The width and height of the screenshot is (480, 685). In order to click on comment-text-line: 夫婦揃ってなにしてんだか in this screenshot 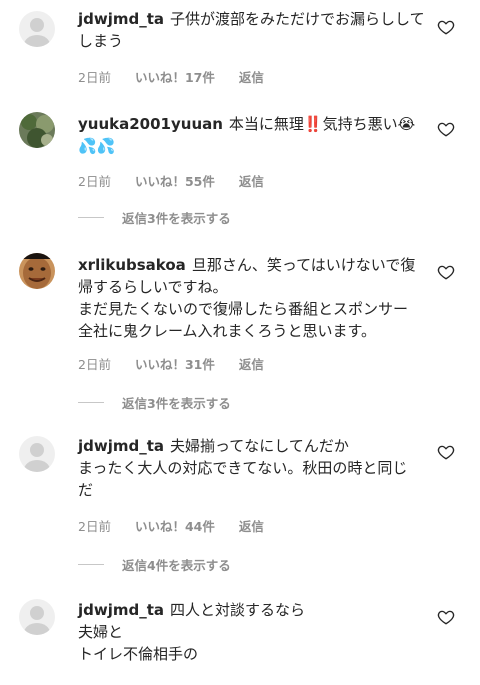, I will do `click(259, 446)`.